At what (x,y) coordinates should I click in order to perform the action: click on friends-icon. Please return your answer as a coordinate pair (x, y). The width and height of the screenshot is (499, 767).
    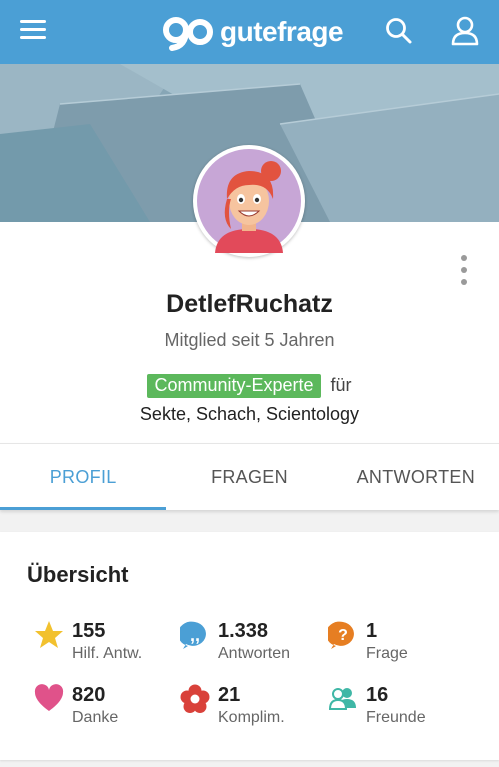
    Looking at the image, I should click on (342, 699).